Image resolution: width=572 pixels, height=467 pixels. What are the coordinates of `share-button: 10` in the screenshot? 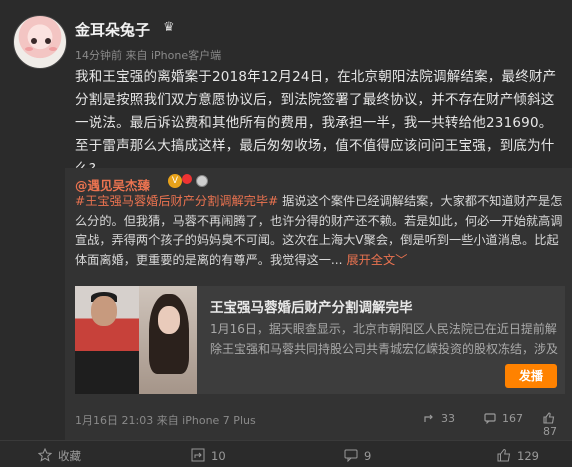 It's located at (208, 455).